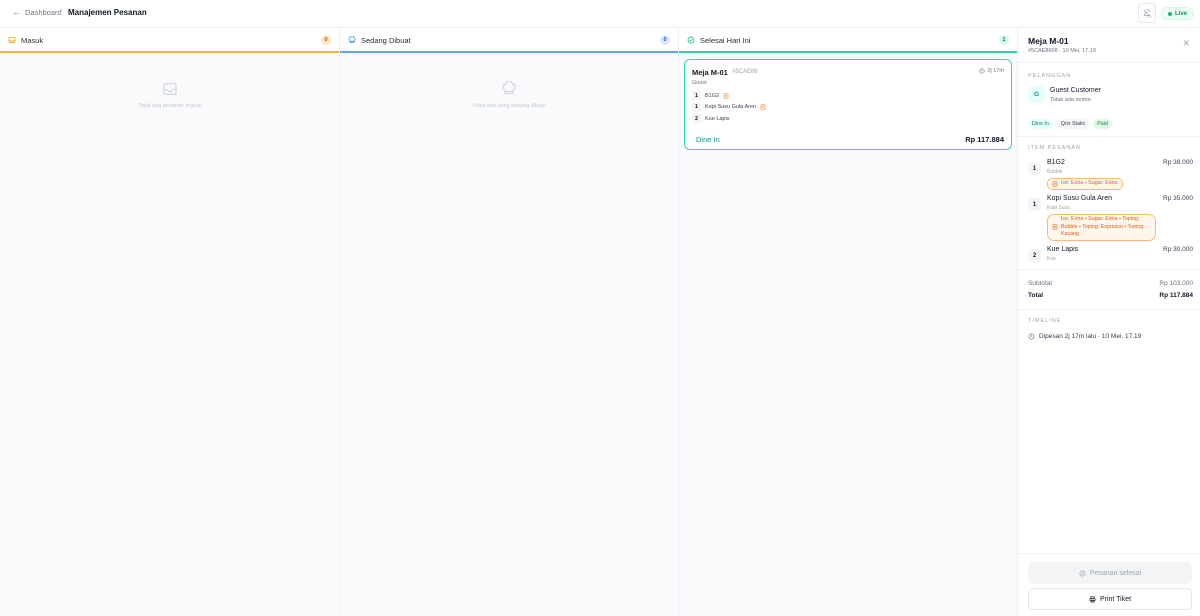  I want to click on timeline-entry-text: Dipesan 2j 17m lalu · 10 Mei, 17.19, so click(1090, 336).